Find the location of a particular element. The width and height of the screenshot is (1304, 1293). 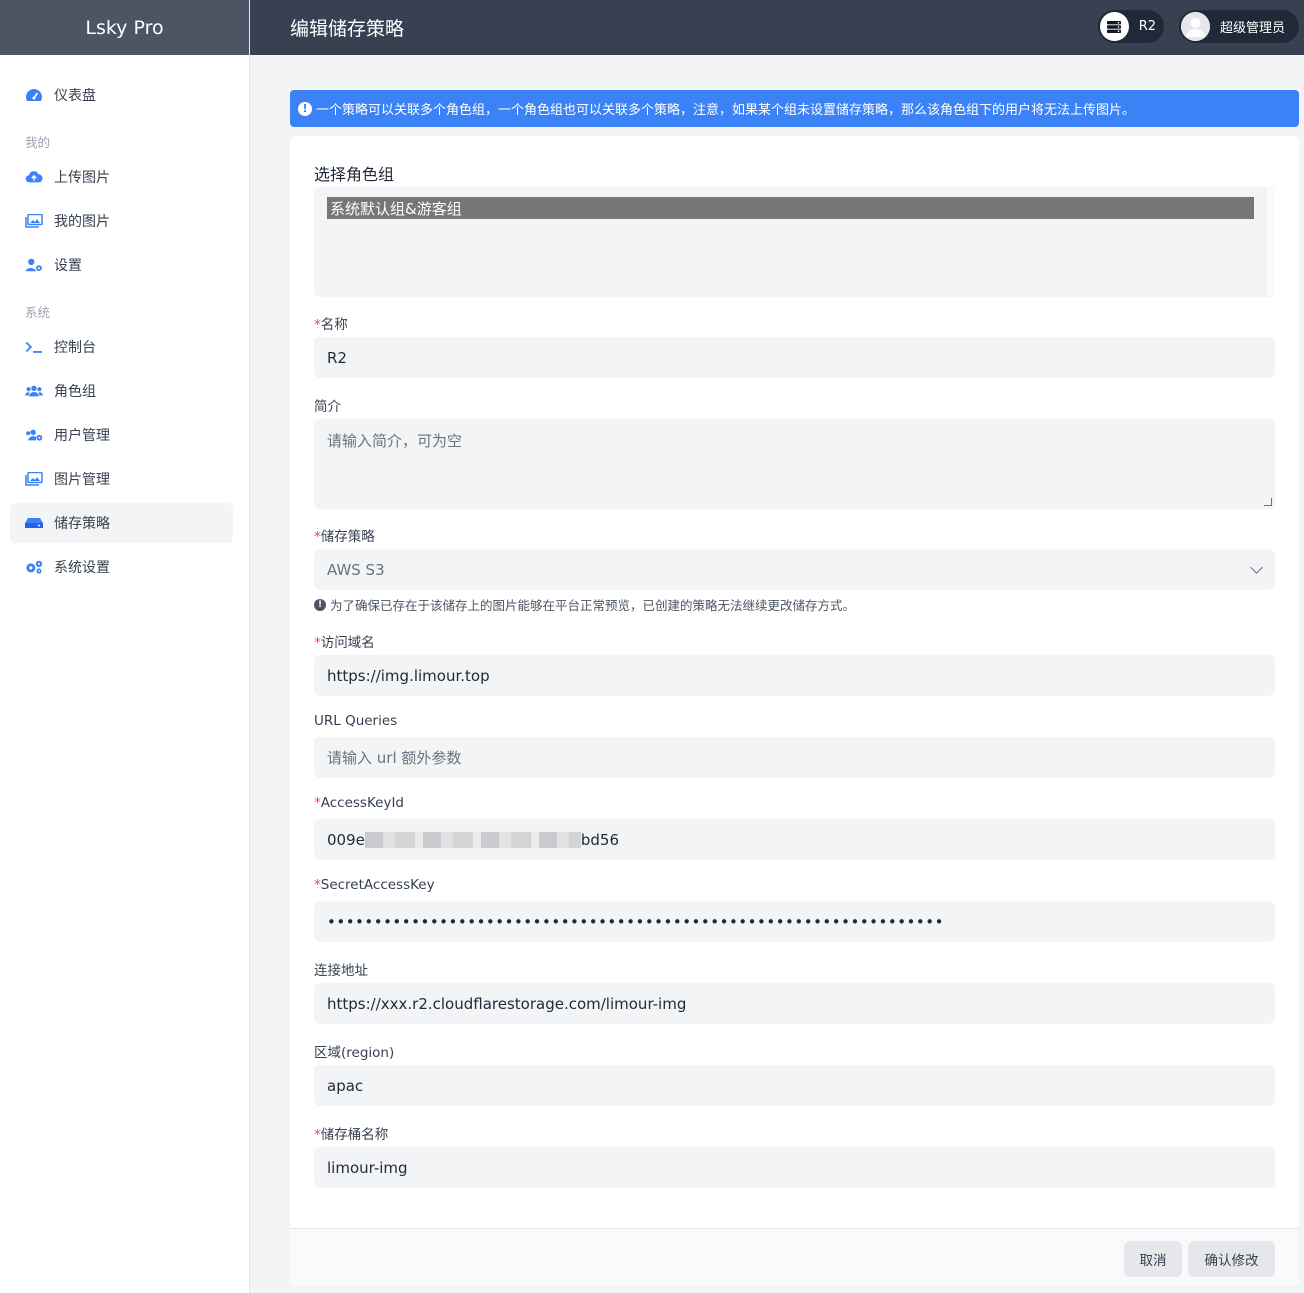

sidebar-item-label: 设置 is located at coordinates (68, 266).